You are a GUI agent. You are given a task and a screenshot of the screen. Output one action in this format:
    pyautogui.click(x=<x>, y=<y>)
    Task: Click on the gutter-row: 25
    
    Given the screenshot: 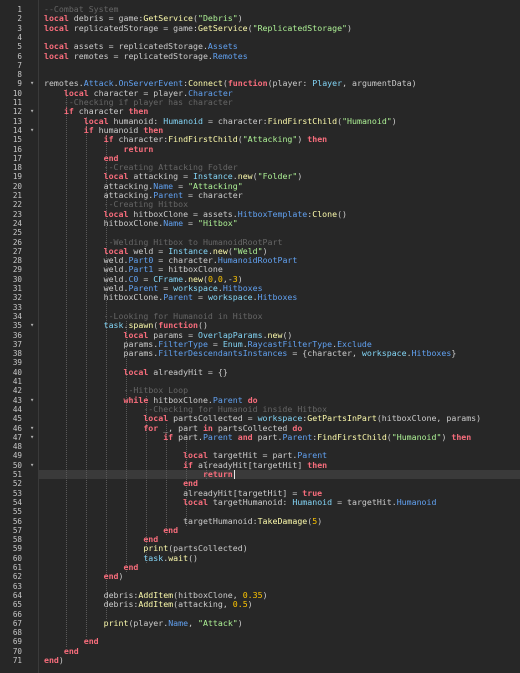 What is the action you would take?
    pyautogui.click(x=19, y=232)
    